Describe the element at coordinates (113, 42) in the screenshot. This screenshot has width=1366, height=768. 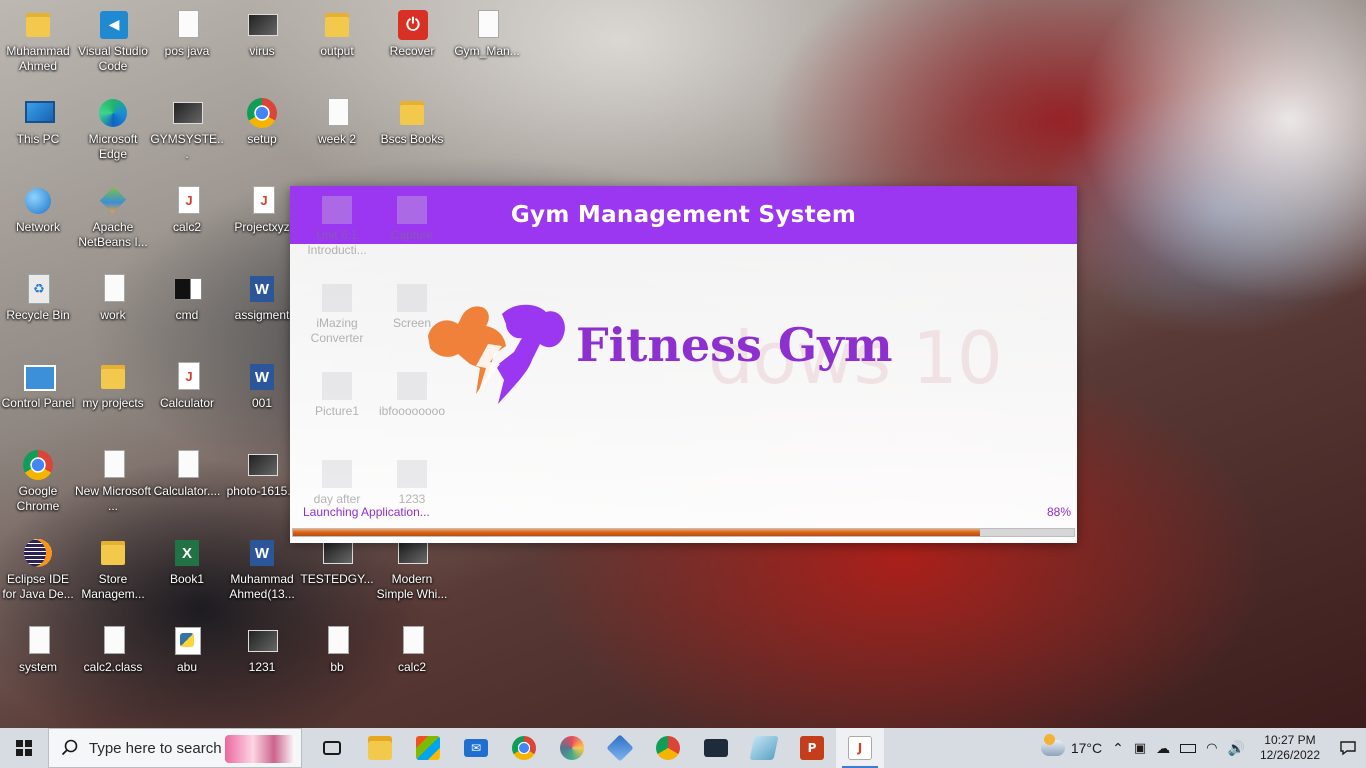
I see `desktop-icon-vscode: Visual Studio Code` at that location.